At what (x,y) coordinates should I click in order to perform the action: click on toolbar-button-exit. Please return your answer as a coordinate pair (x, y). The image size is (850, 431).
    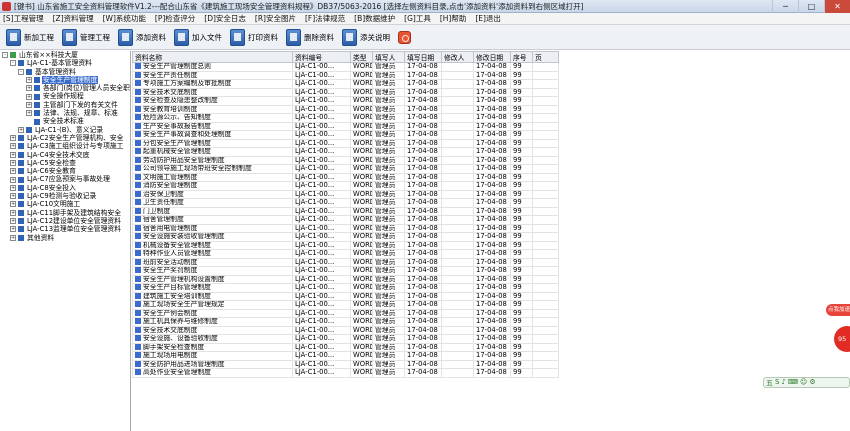
    Looking at the image, I should click on (406, 37).